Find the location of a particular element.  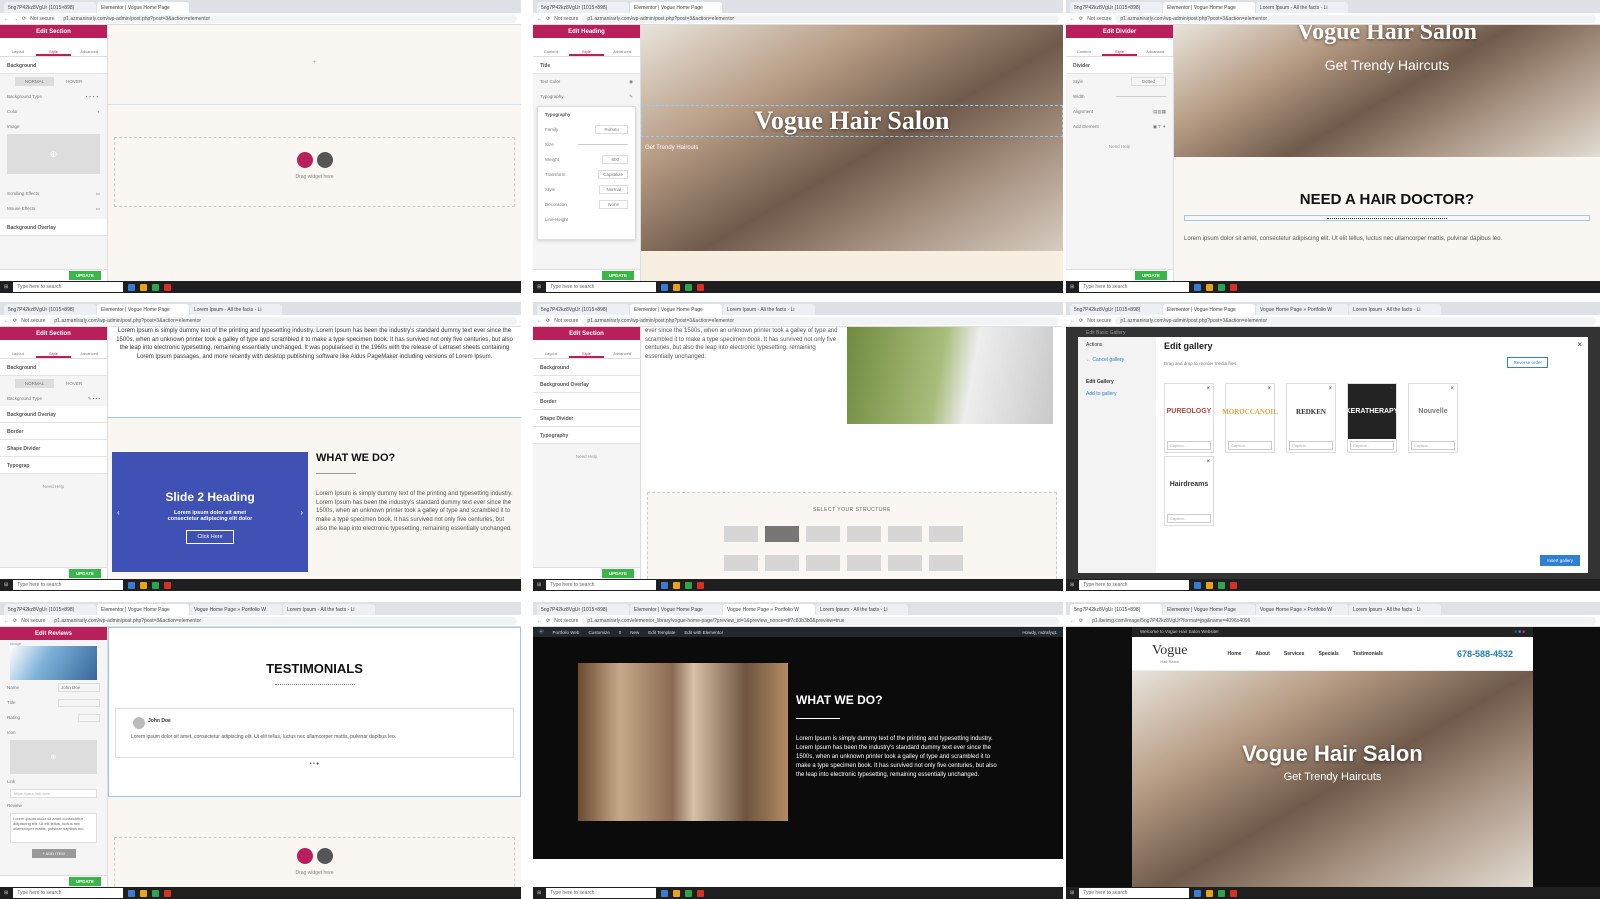

slide-button: Click Here is located at coordinates (210, 537).